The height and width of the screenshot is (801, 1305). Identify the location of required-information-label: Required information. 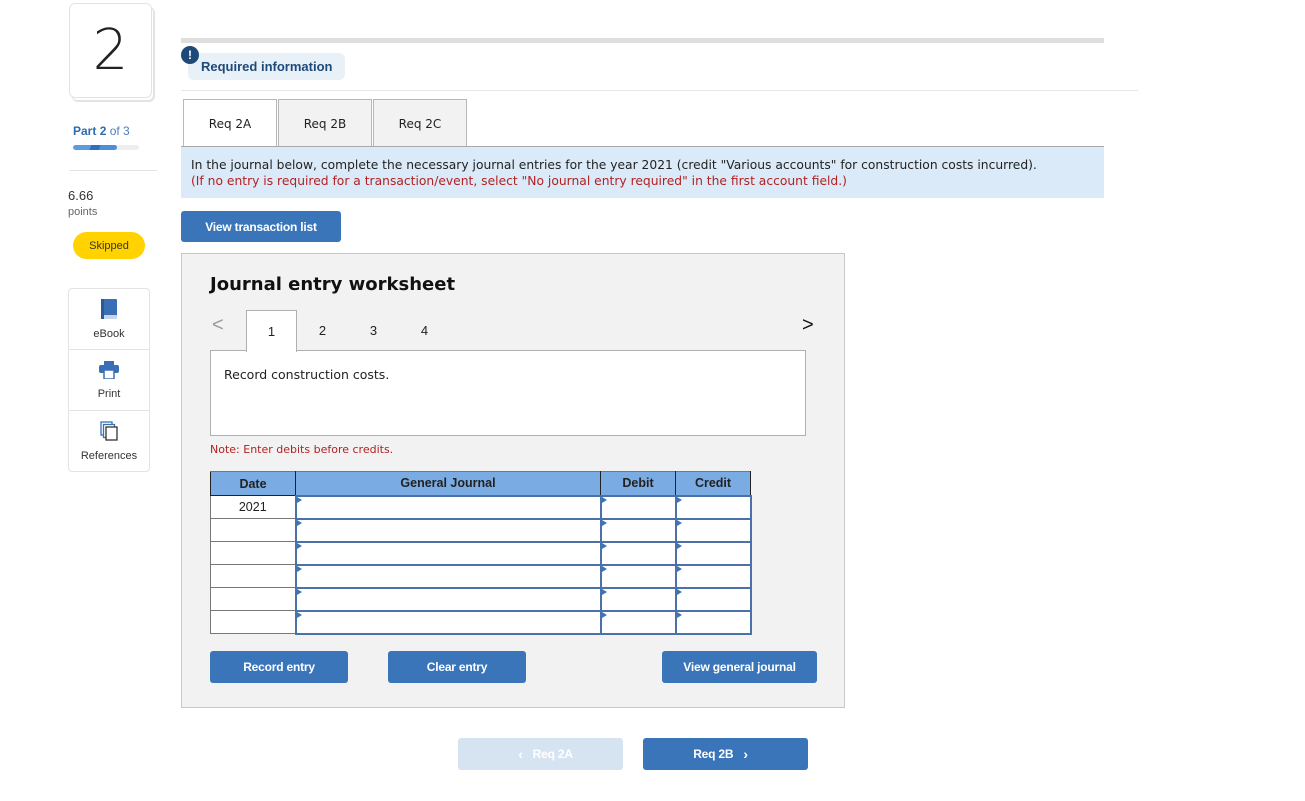
(266, 66).